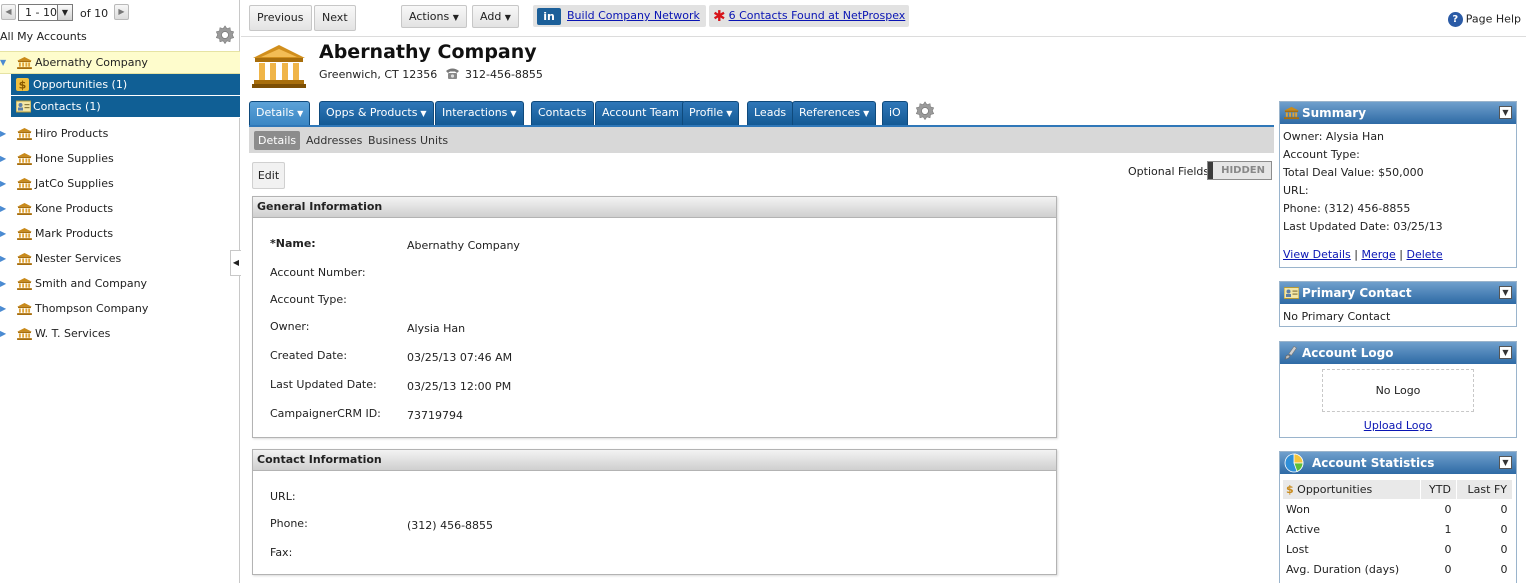  What do you see at coordinates (507, 17) in the screenshot?
I see `chevron-down-icon: ▼` at bounding box center [507, 17].